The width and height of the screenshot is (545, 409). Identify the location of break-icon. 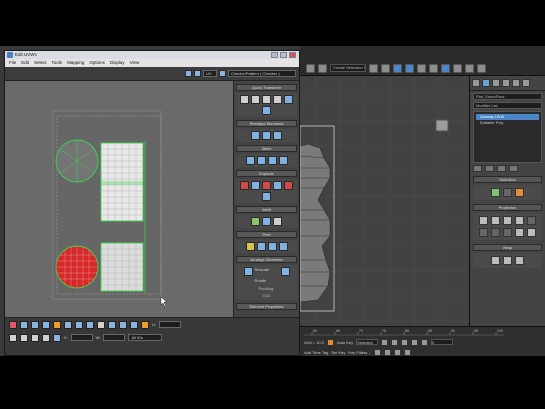
(244, 185).